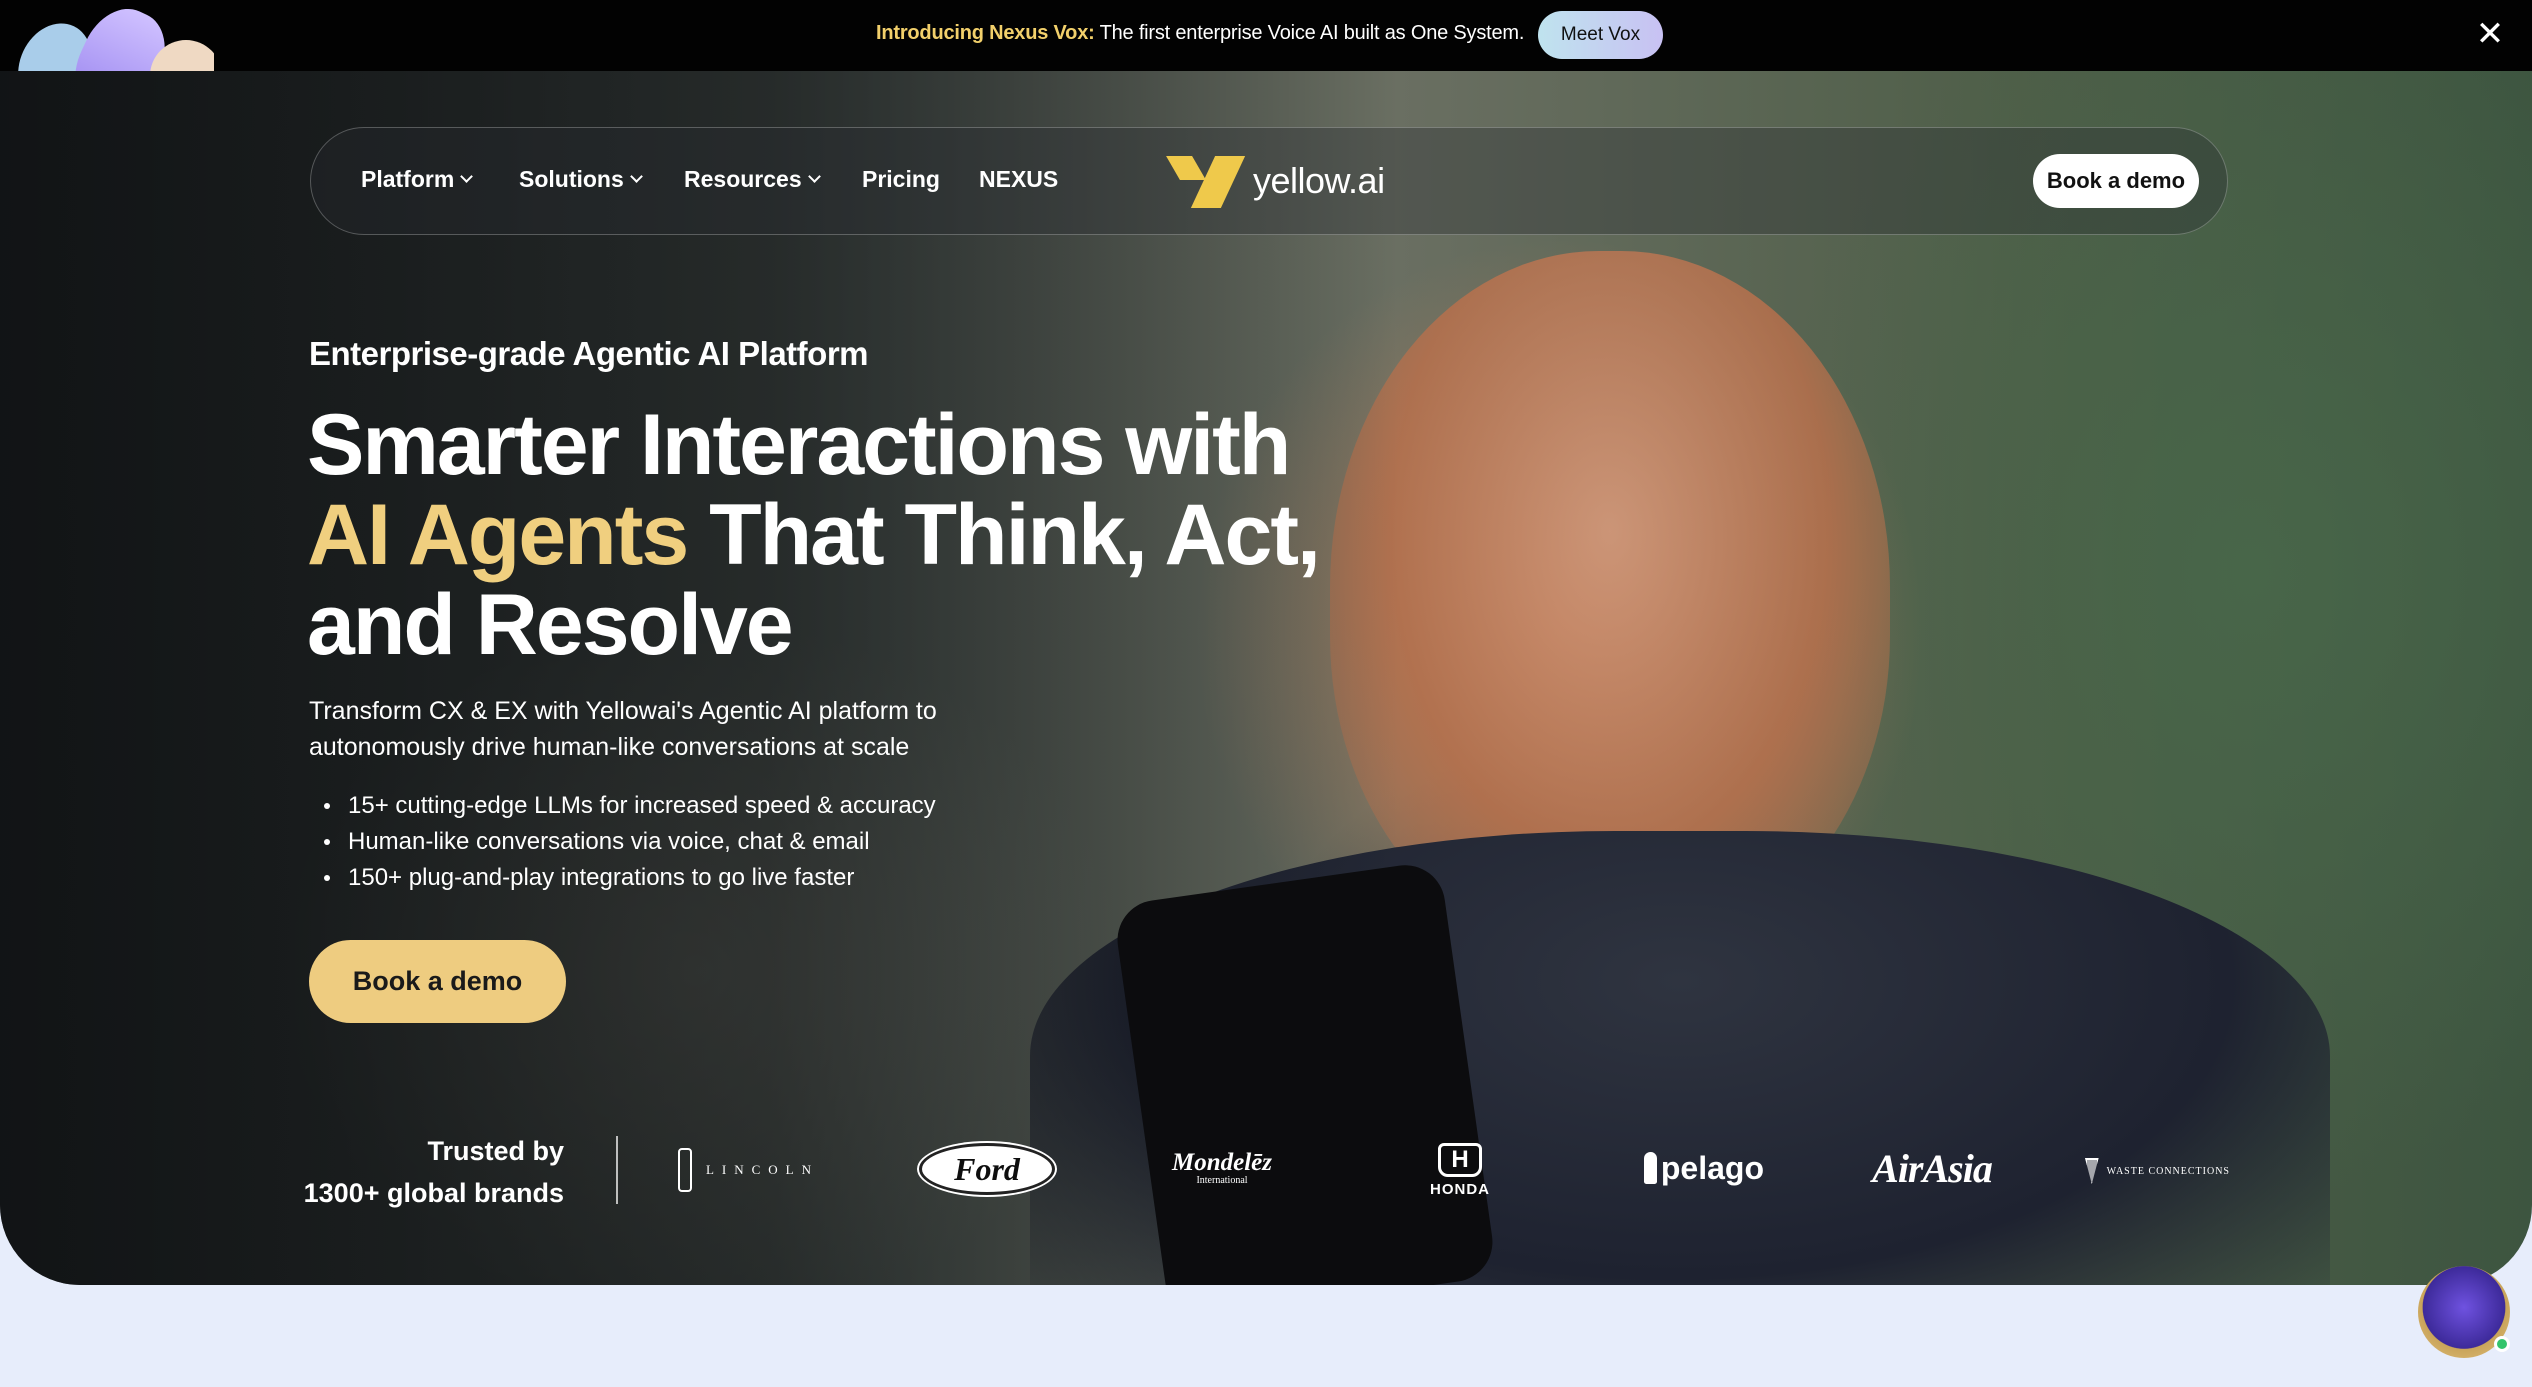  I want to click on pelago-logo: pelago, so click(1704, 1168).